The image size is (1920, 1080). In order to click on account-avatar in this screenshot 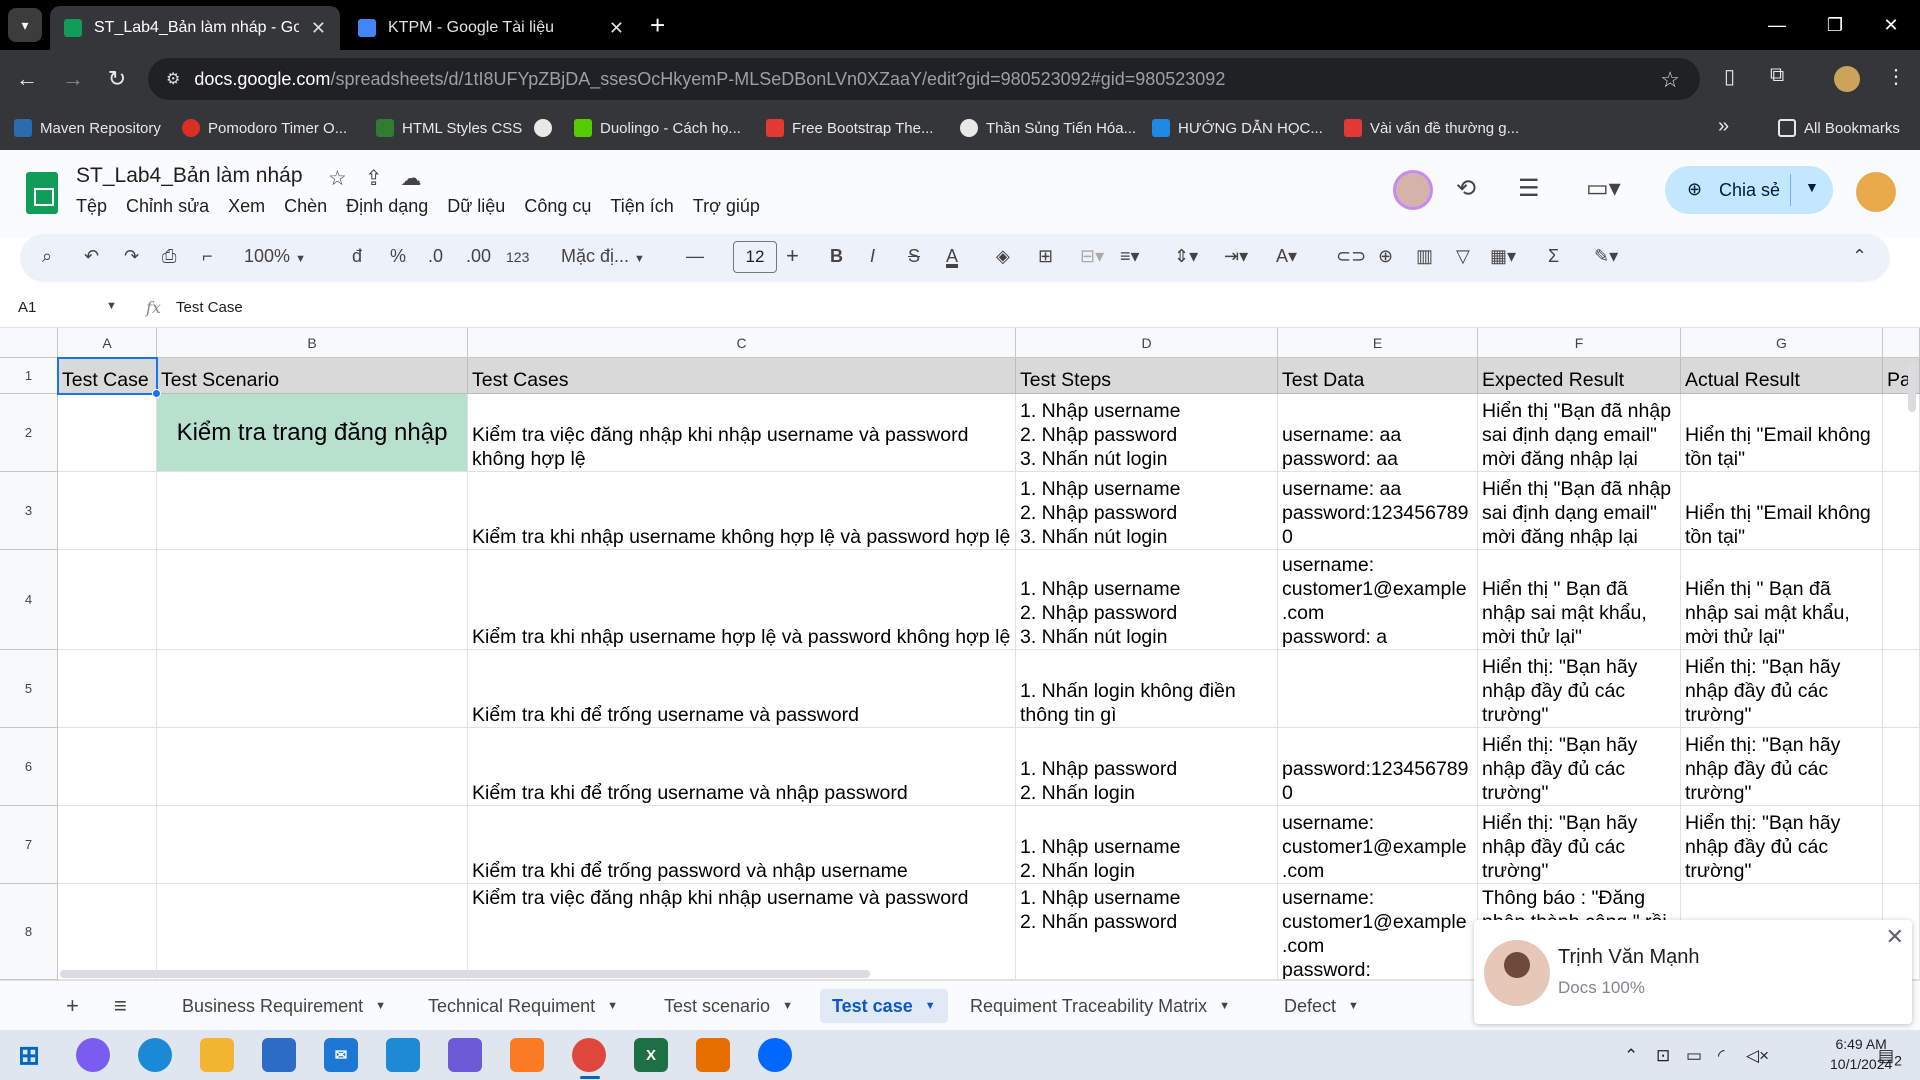, I will do `click(1876, 192)`.